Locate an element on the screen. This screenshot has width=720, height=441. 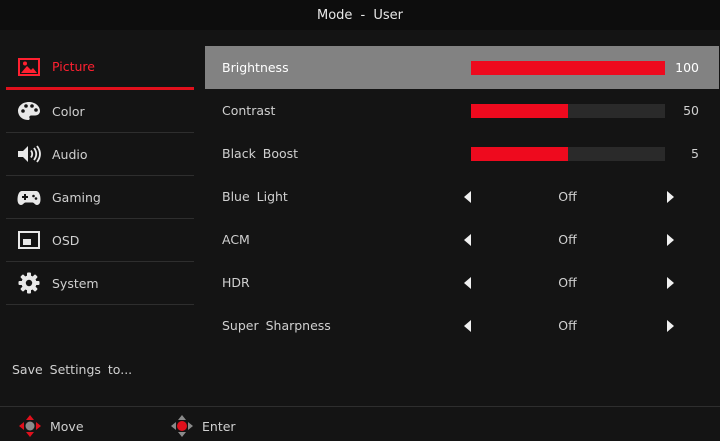
gear-icon is located at coordinates (29, 283).